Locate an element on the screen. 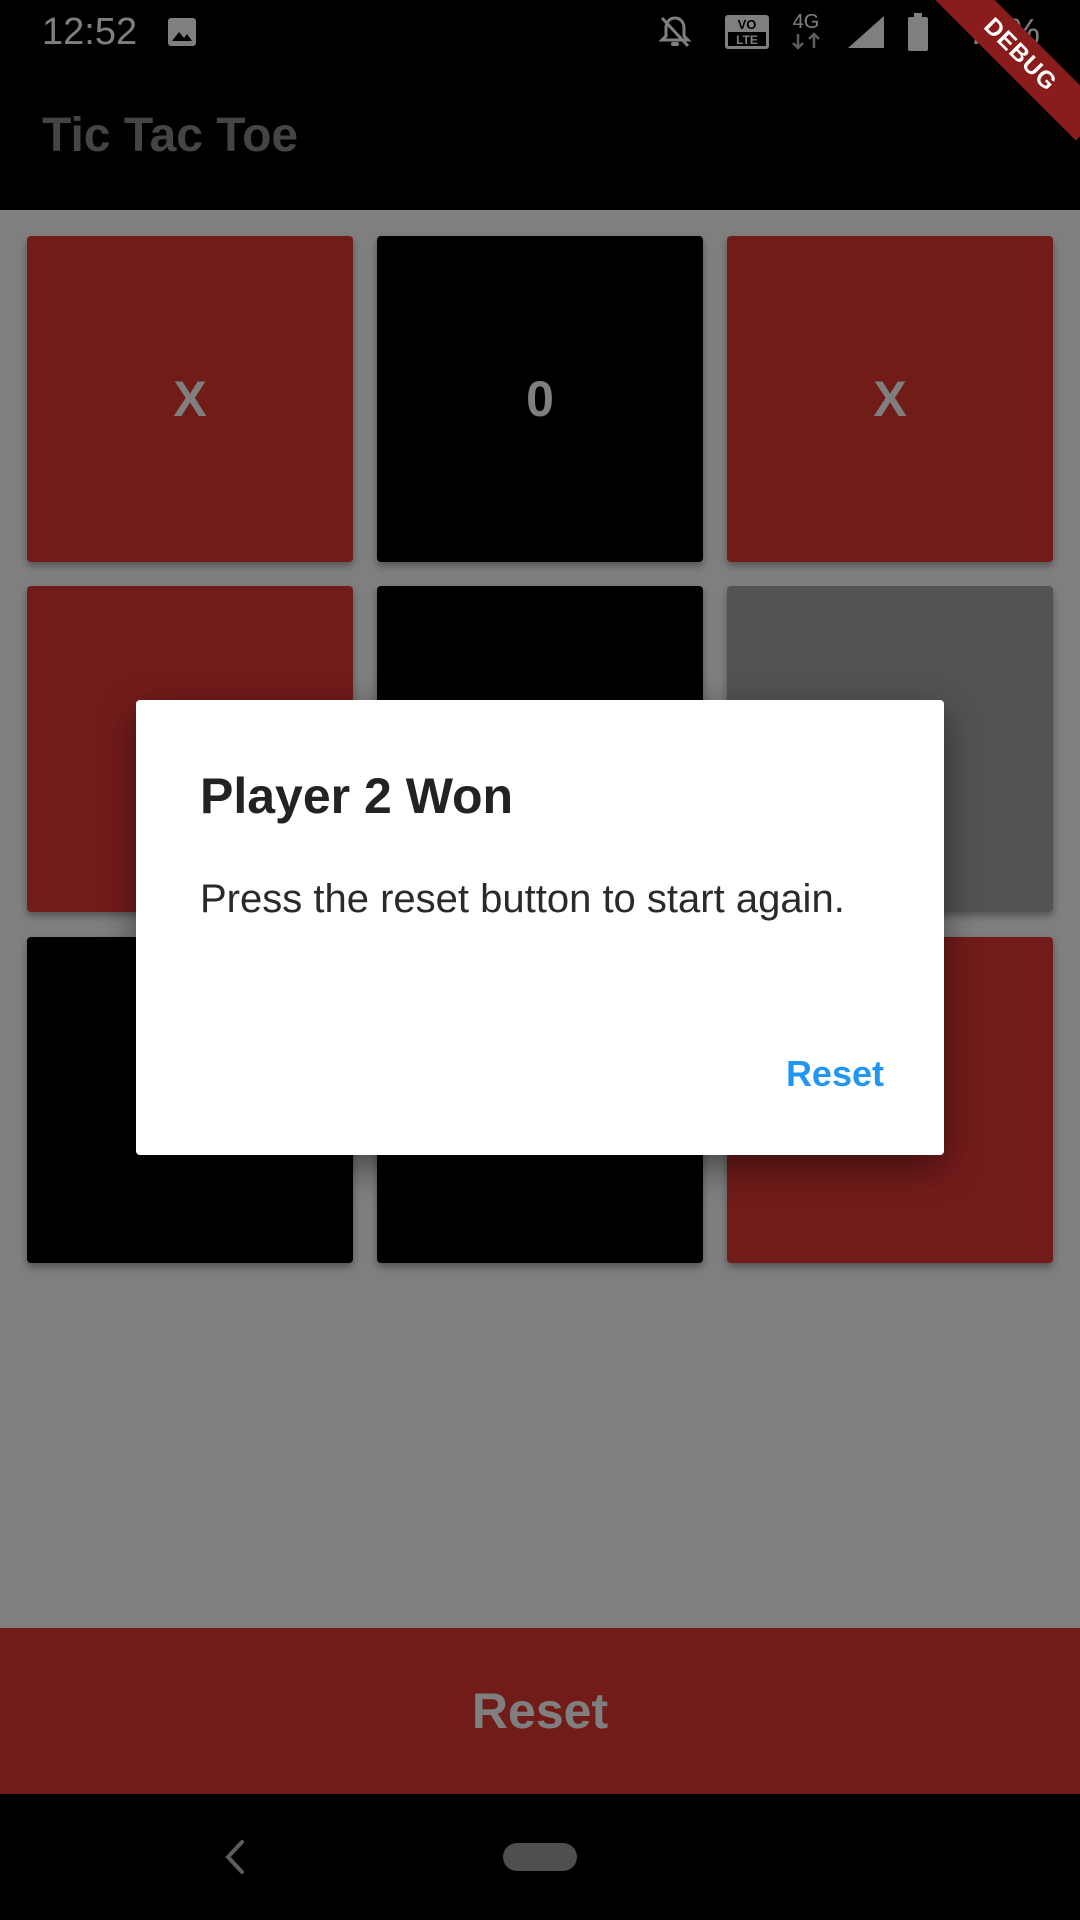  dialog-reset-button: Reset is located at coordinates (835, 1074).